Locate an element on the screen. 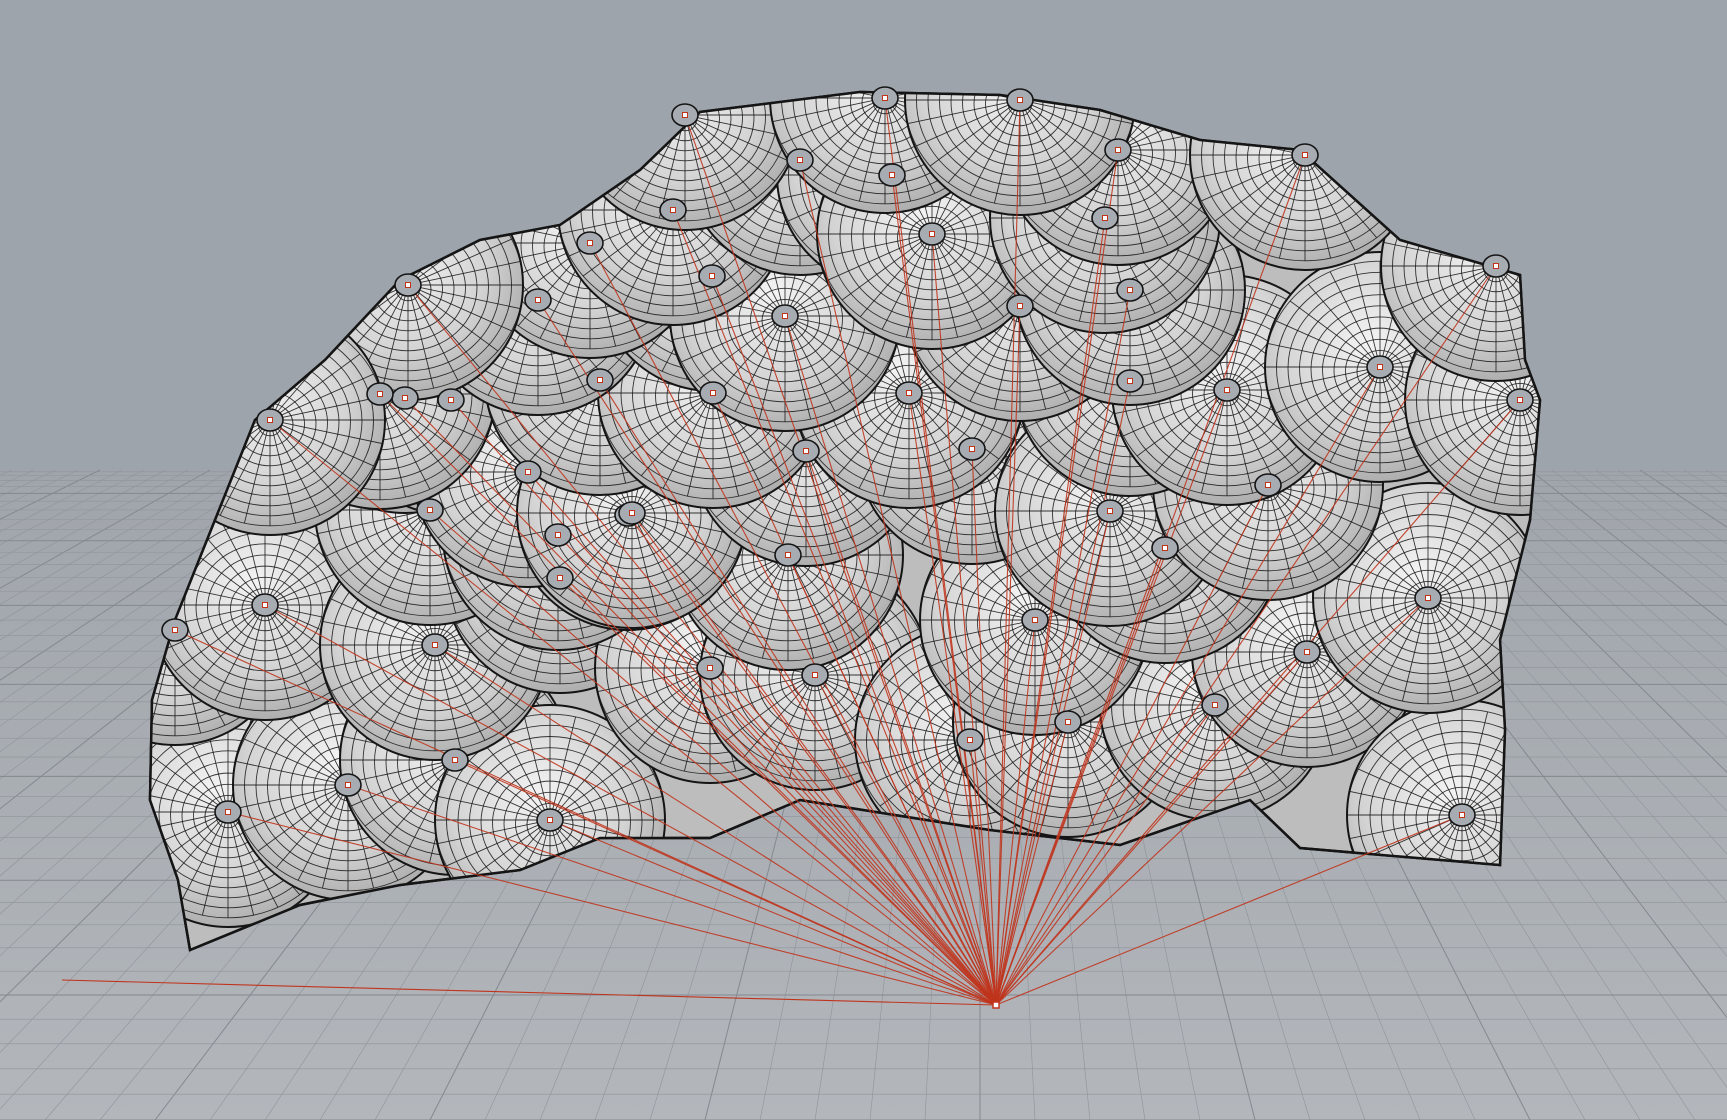 The height and width of the screenshot is (1120, 1727). focal-point-marker is located at coordinates (996, 1005).